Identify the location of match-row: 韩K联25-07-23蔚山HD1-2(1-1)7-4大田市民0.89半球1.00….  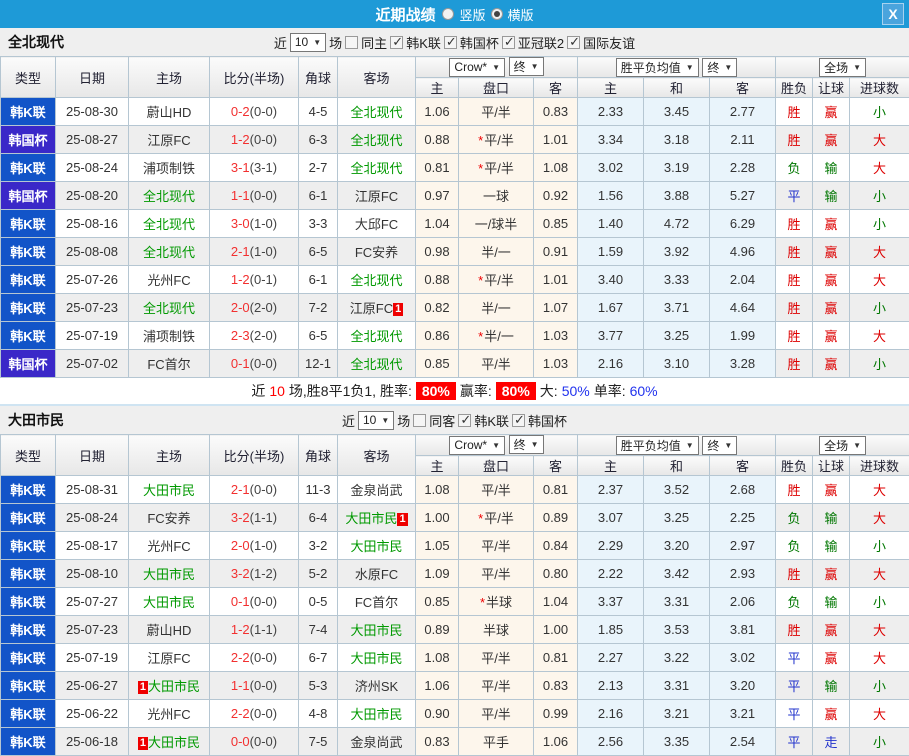
(455, 630).